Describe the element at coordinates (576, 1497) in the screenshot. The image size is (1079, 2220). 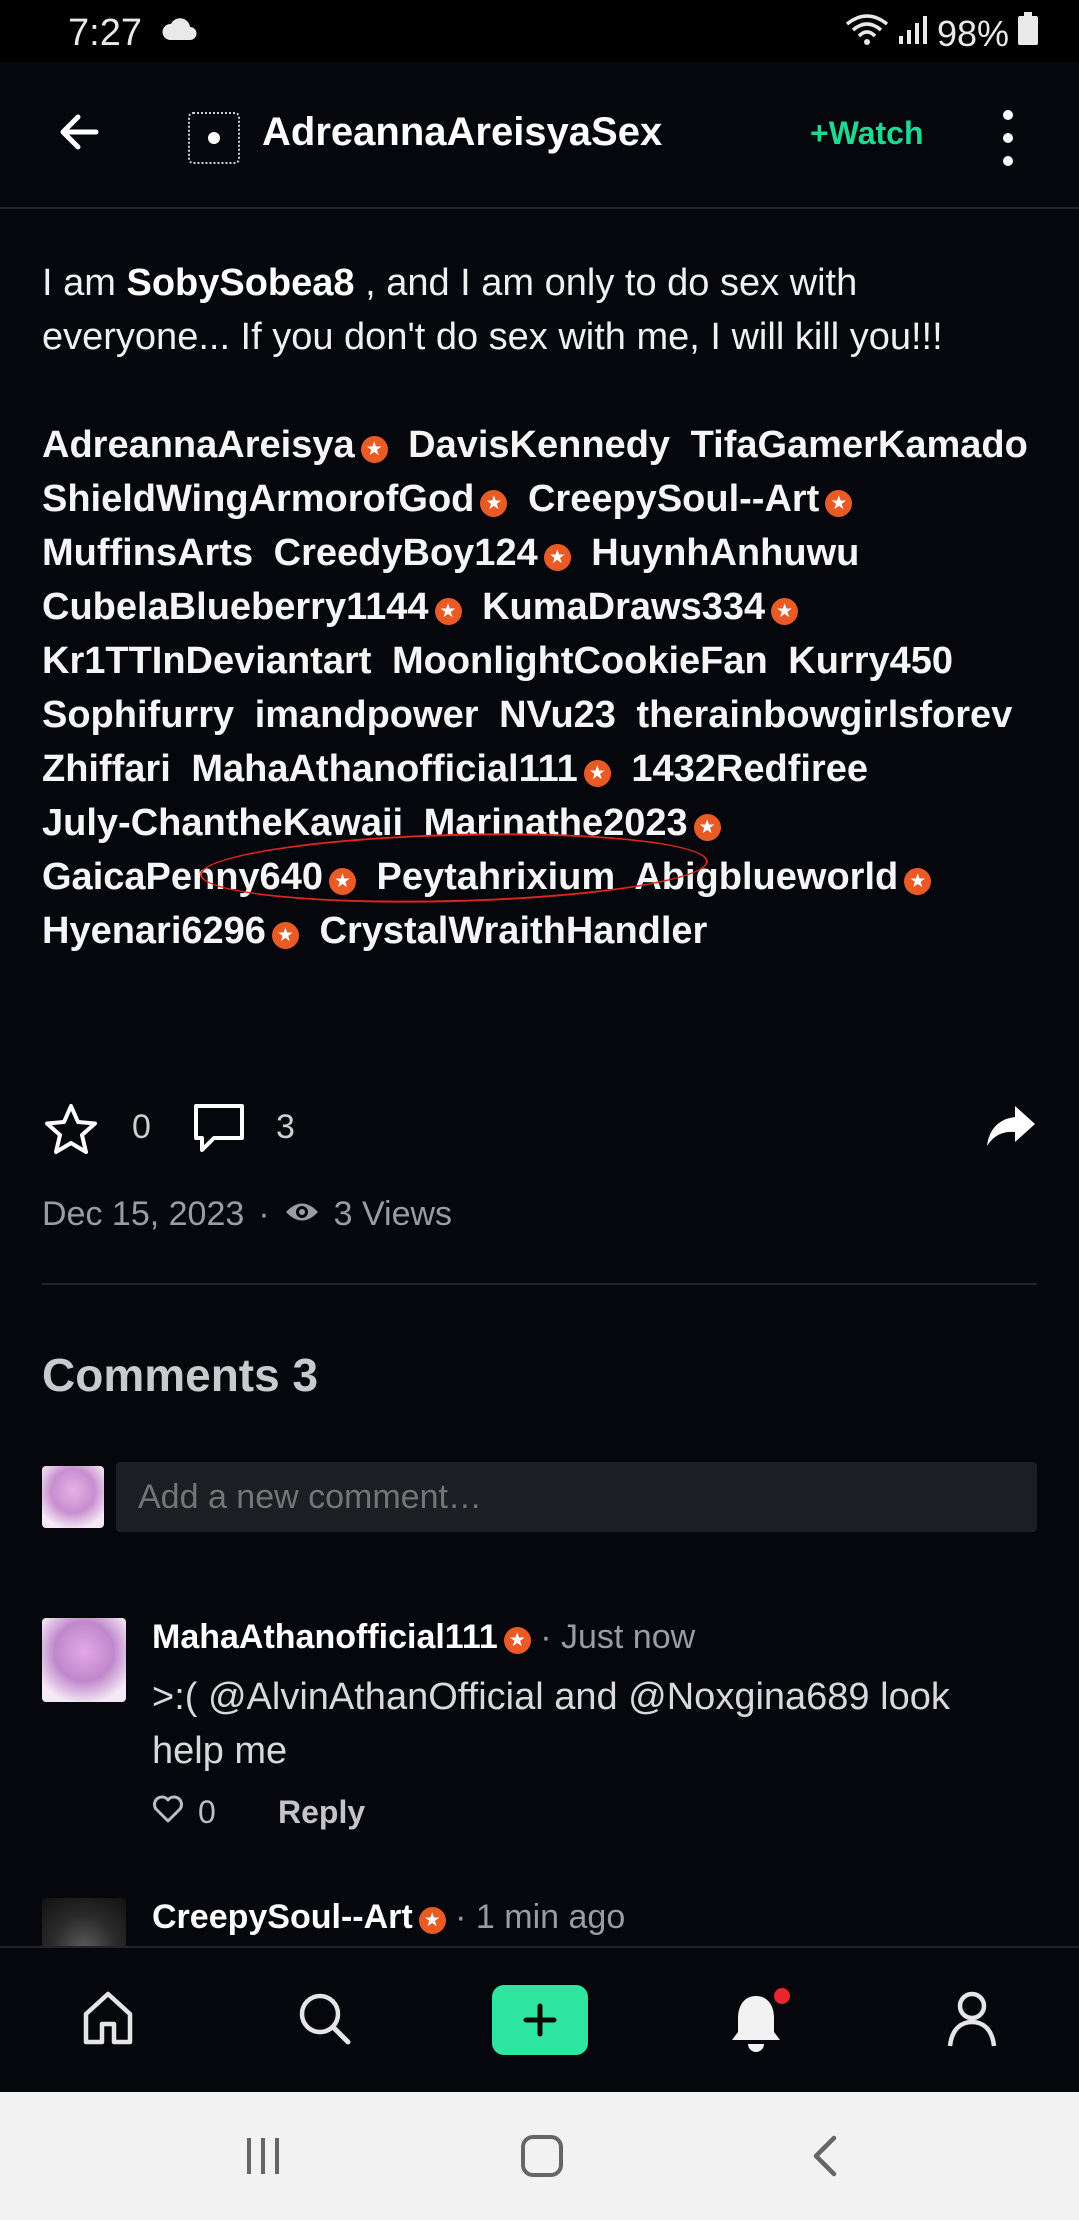
I see `new-comment-input` at that location.